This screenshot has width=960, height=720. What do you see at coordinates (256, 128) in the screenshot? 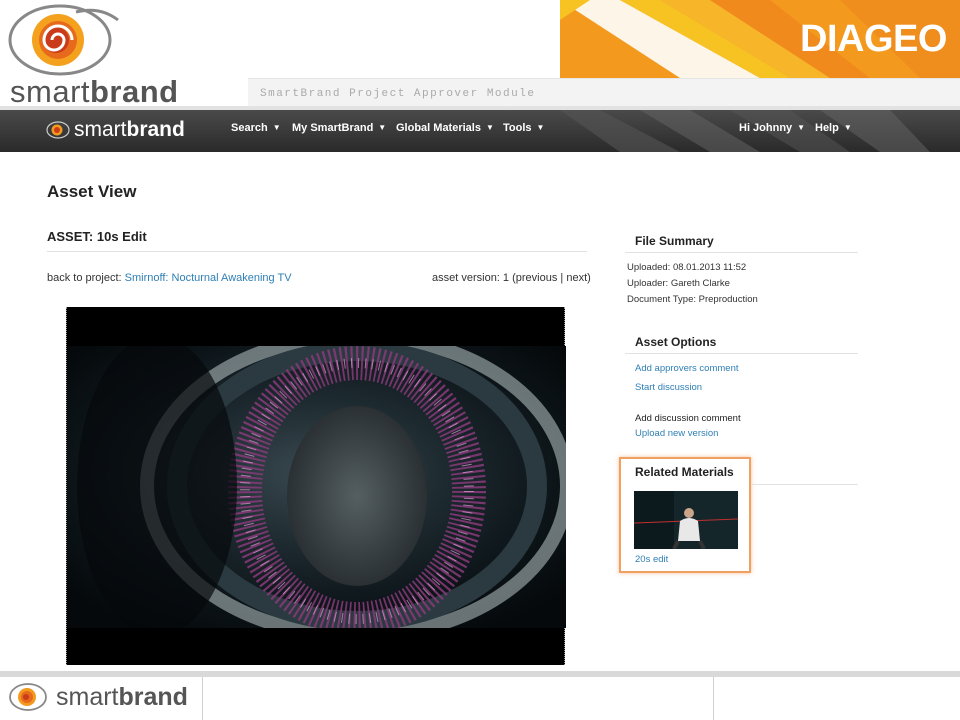
I see `nav-search-menu: Search ▼` at bounding box center [256, 128].